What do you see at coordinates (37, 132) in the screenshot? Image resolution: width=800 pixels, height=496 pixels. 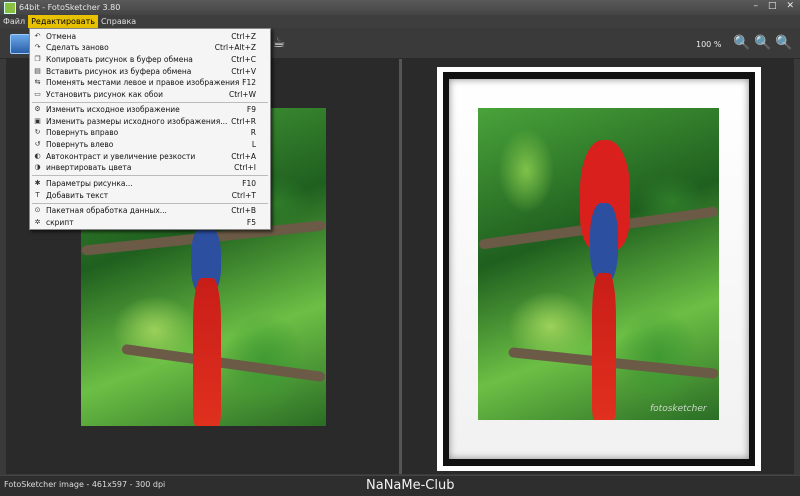 I see `rotate-right-icon: ↻` at bounding box center [37, 132].